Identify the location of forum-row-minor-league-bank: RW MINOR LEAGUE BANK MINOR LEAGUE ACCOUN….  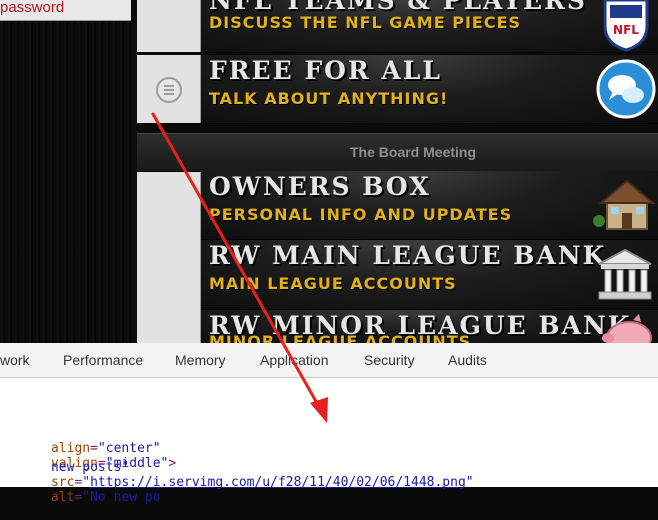
(429, 326).